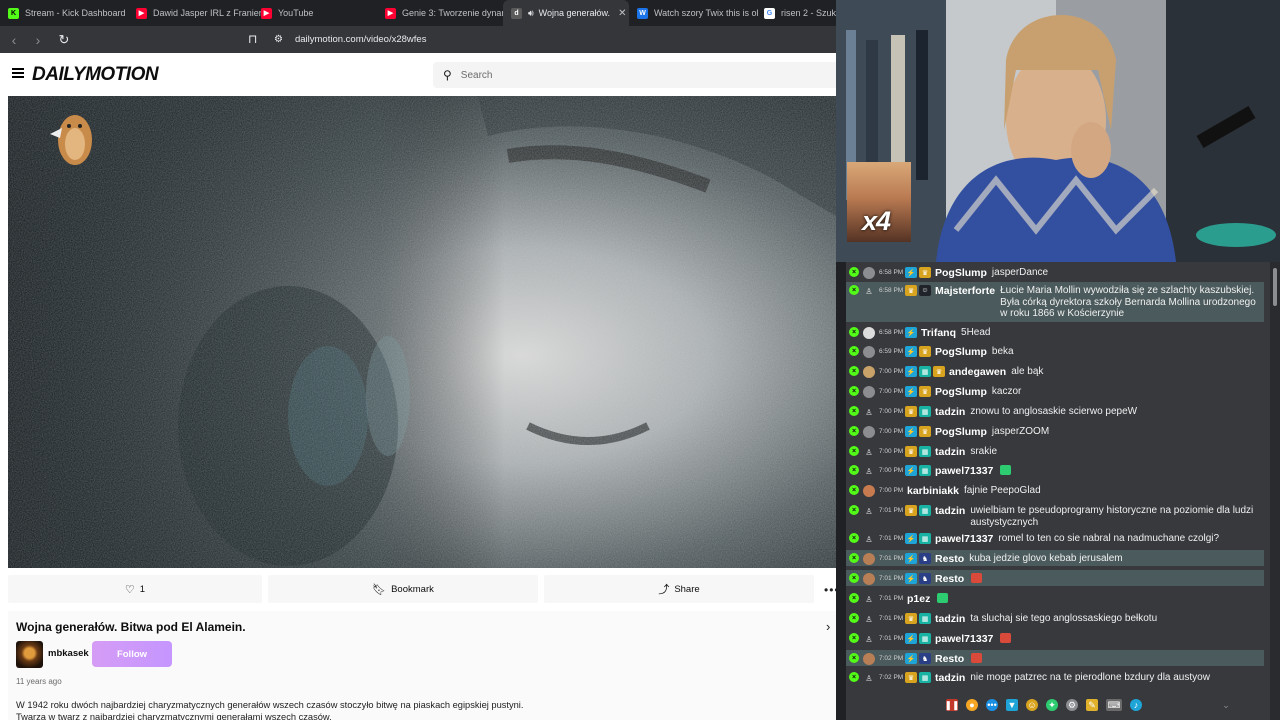 The width and height of the screenshot is (1280, 720). I want to click on url-bar: ⚙ dailymotion.com/video/x28wfes, so click(548, 39).